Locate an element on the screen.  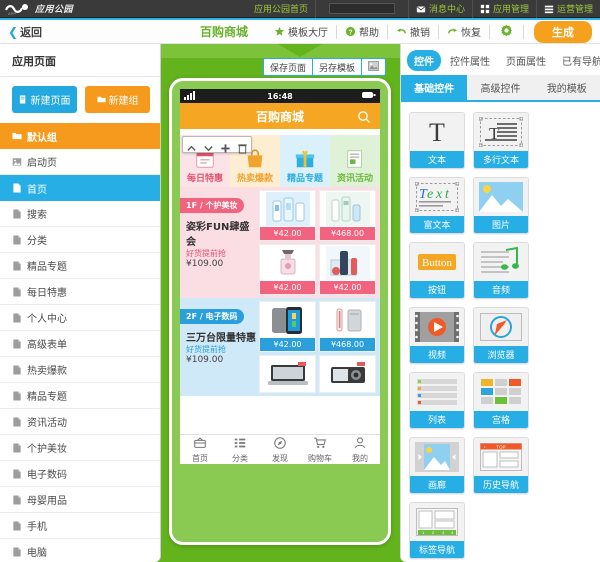
nav-search-wrap is located at coordinates (361, 9).